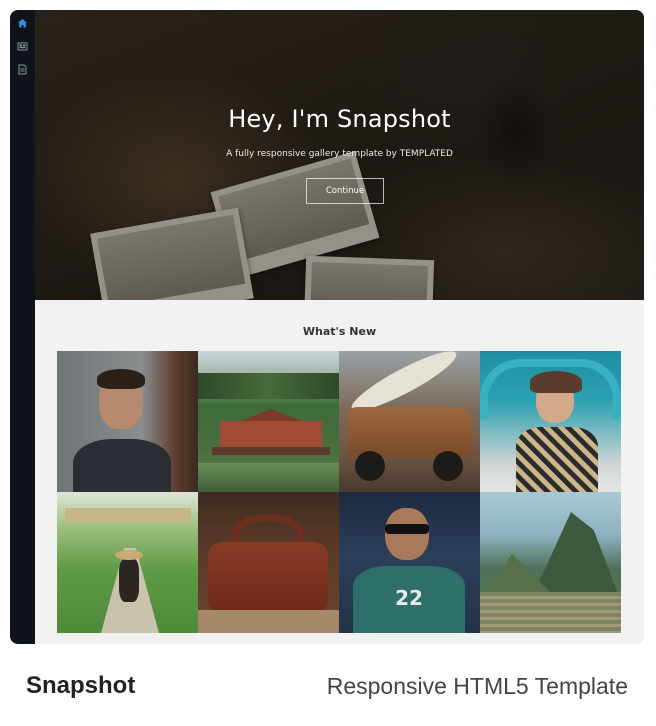 Image resolution: width=656 pixels, height=726 pixels. What do you see at coordinates (339, 119) in the screenshot?
I see `hero-title: Hey, I'm Snapshot` at bounding box center [339, 119].